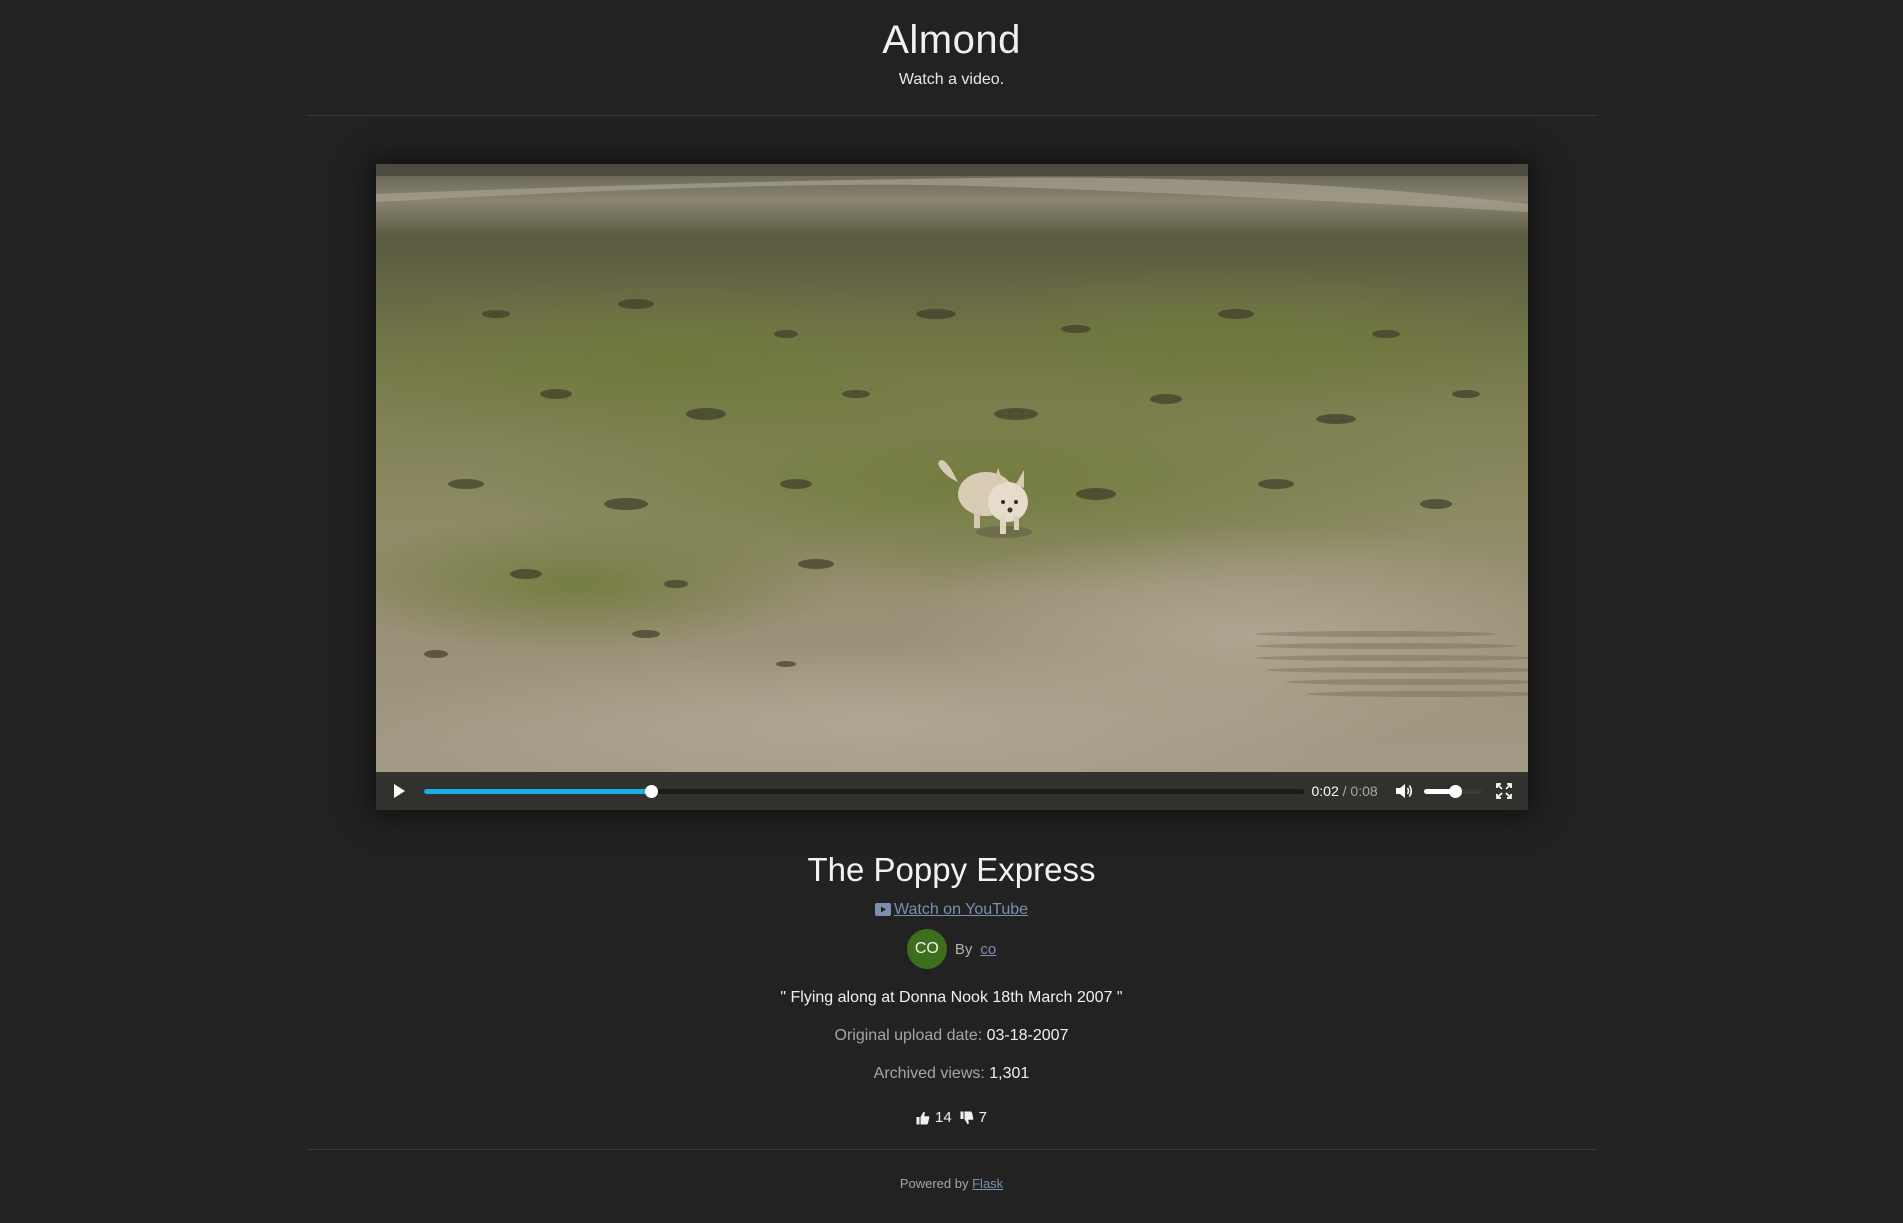 Image resolution: width=1903 pixels, height=1223 pixels. What do you see at coordinates (983, 1117) in the screenshot?
I see `dislikes-count: 7` at bounding box center [983, 1117].